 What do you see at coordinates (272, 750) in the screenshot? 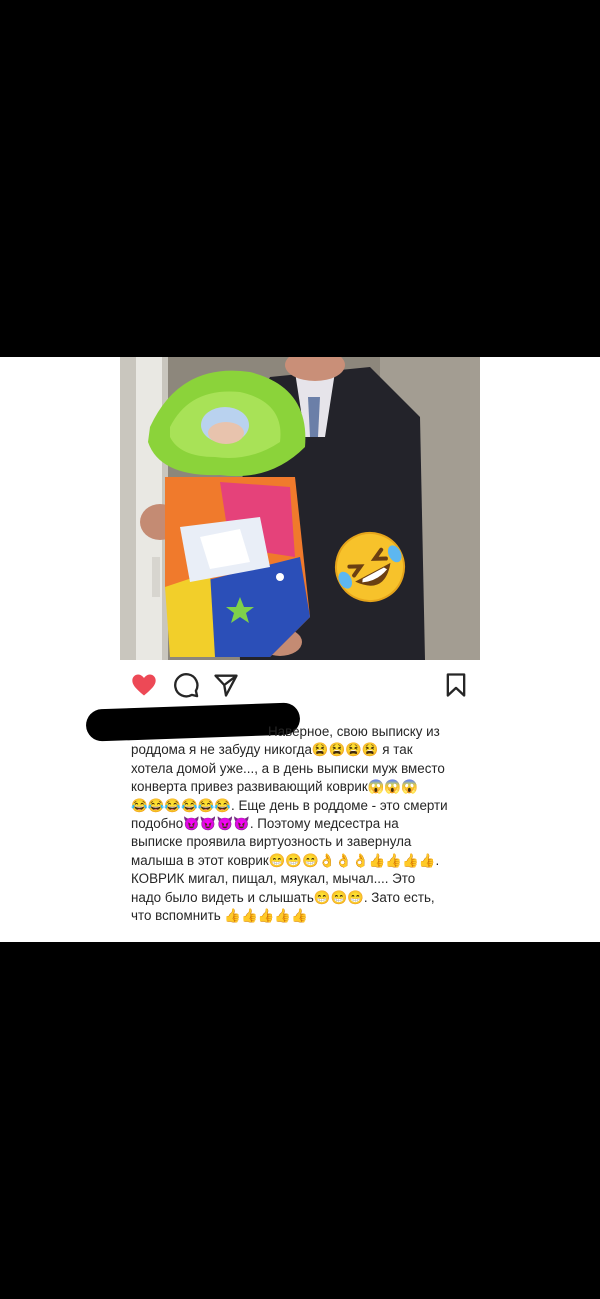
I see `caption-line: роддома я не забуду никогда😫😫😫😫 я так` at bounding box center [272, 750].